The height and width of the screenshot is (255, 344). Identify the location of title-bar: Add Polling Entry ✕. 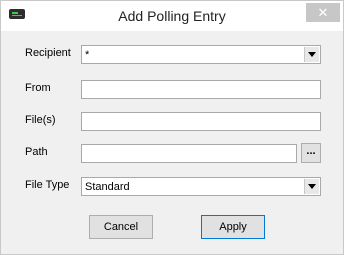
(172, 16).